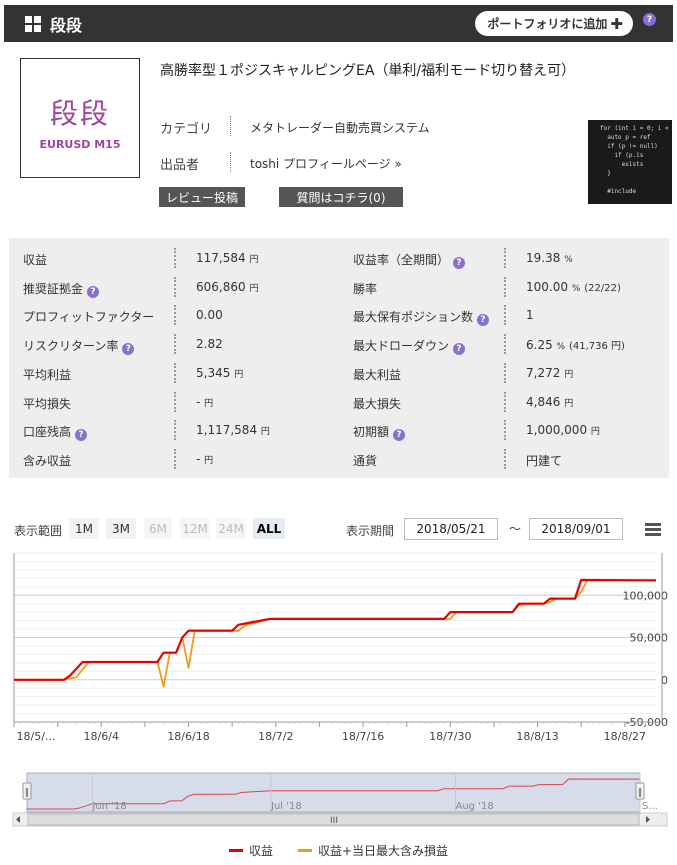 The width and height of the screenshot is (677, 865). I want to click on stat-label-cell: 収益率（全期間）?, so click(409, 260).